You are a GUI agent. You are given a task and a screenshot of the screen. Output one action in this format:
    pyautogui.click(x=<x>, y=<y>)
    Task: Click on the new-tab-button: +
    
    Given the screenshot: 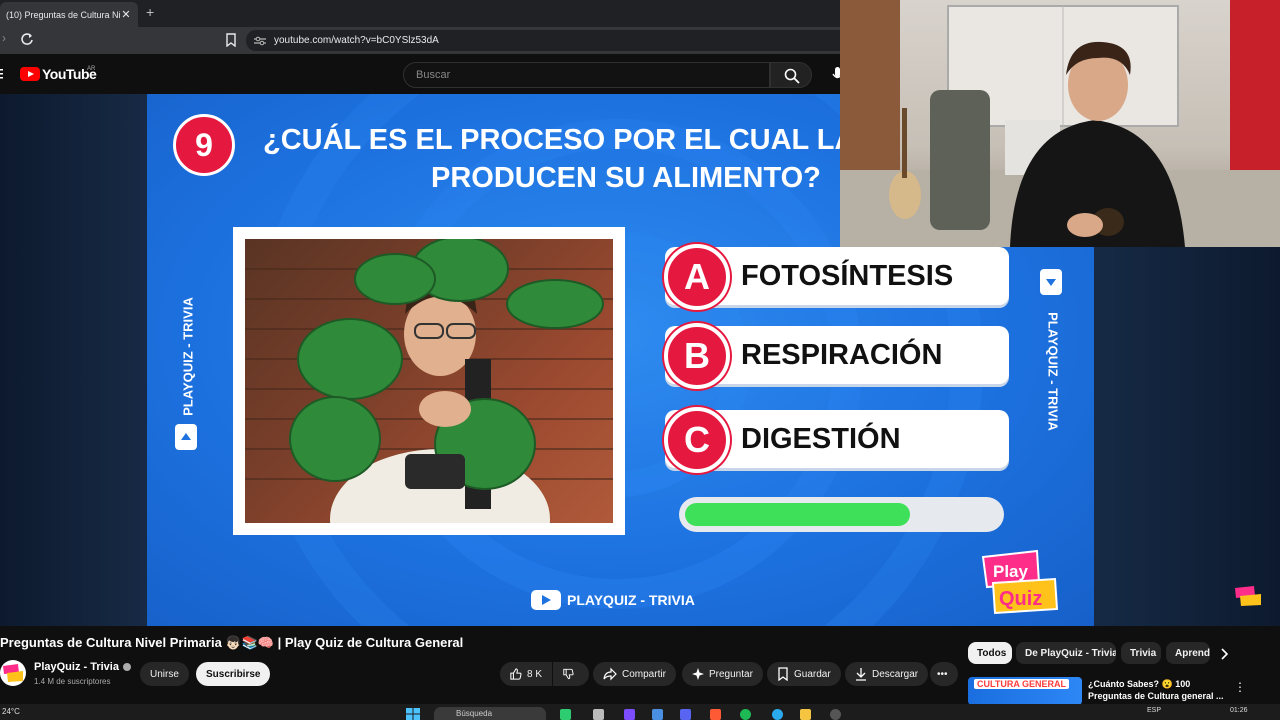 What is the action you would take?
    pyautogui.click(x=150, y=12)
    